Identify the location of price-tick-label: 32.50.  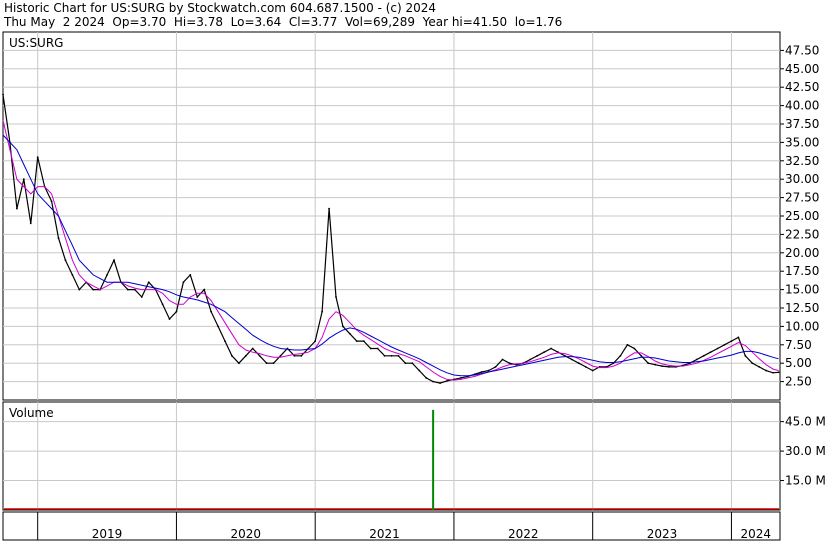
(802, 161).